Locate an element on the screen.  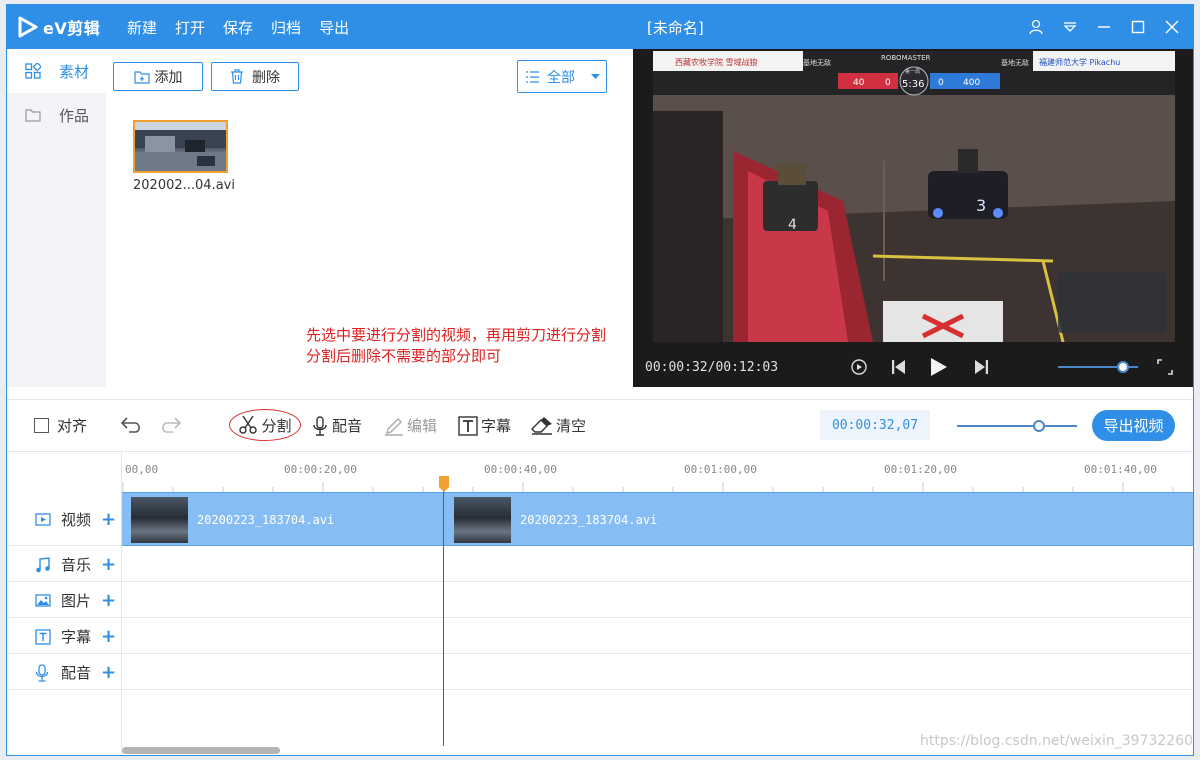
robot-right-number: 3 is located at coordinates (981, 205).